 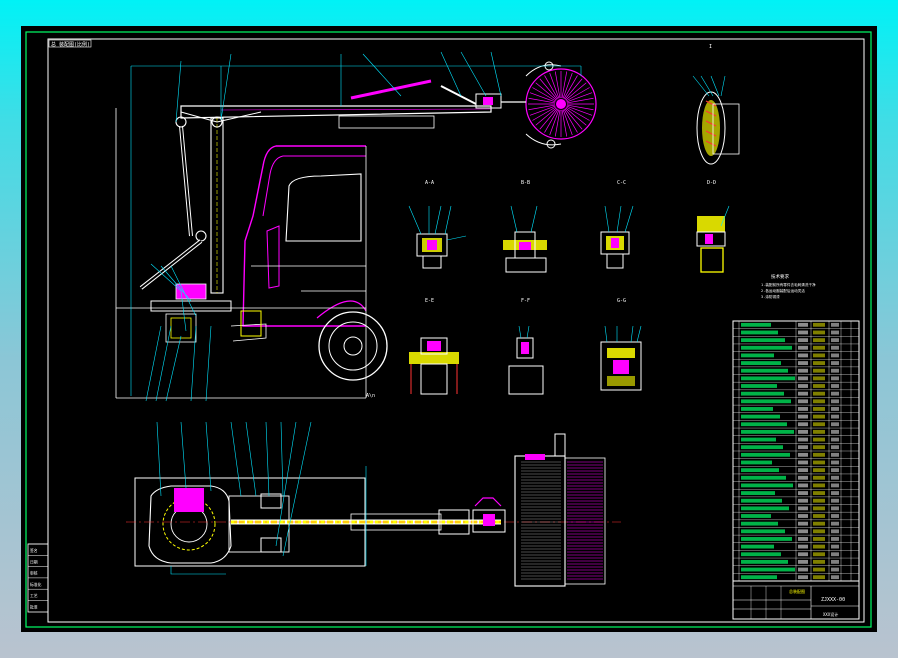 I want to click on svg-text: 1.装配前所有零件去毛刺清洗干净, so click(x=788, y=284).